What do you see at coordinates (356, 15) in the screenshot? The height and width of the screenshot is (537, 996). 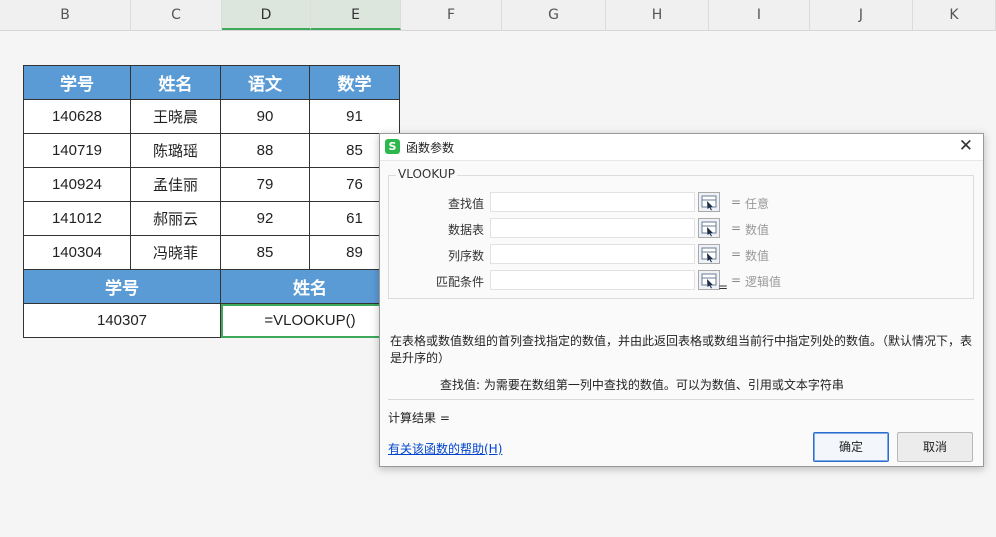 I see `column-header-e: E` at bounding box center [356, 15].